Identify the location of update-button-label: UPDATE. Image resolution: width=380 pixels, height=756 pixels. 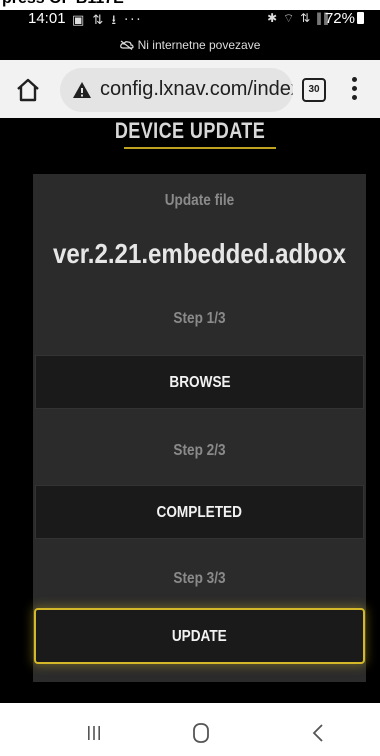
(199, 636).